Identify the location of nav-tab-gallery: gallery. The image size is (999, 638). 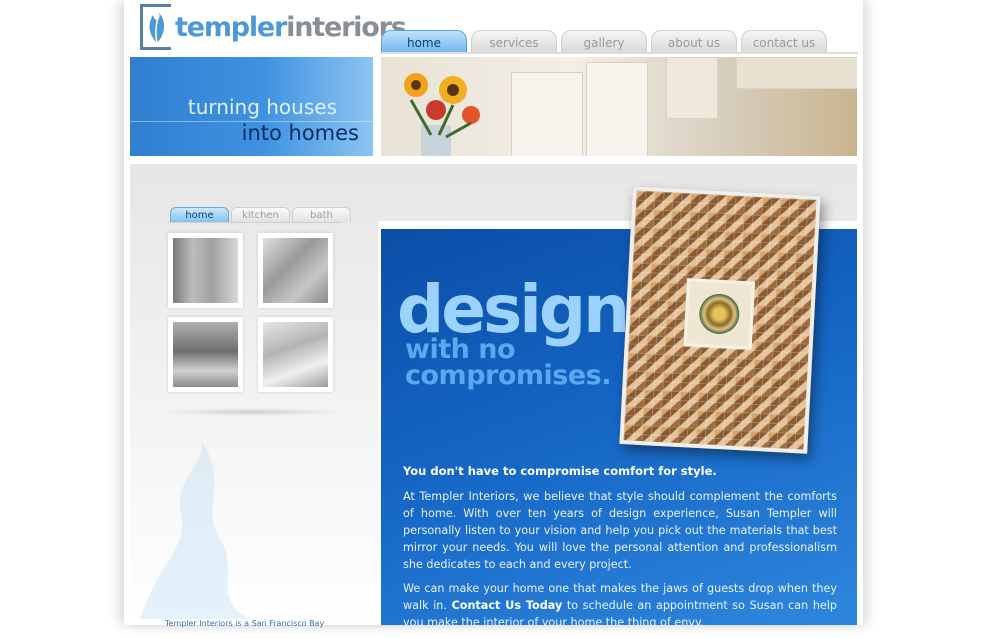
(604, 41).